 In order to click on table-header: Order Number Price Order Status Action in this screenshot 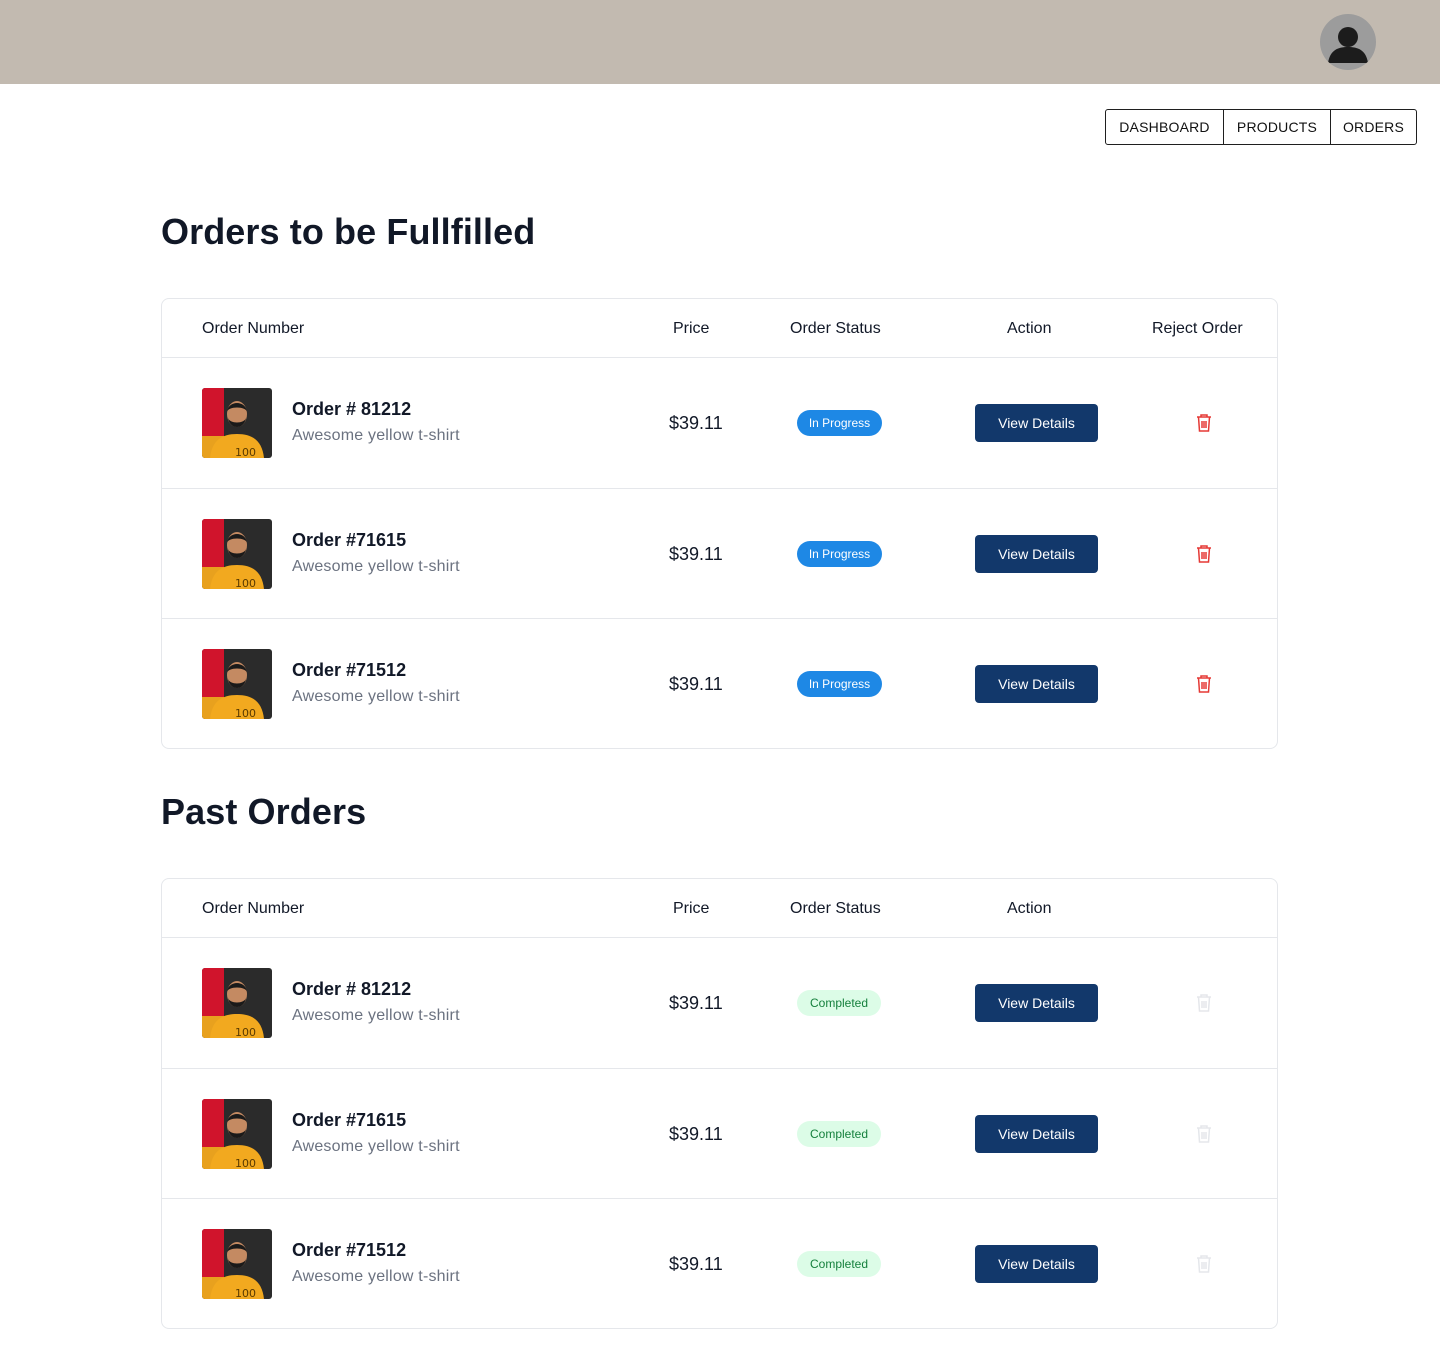, I will do `click(719, 908)`.